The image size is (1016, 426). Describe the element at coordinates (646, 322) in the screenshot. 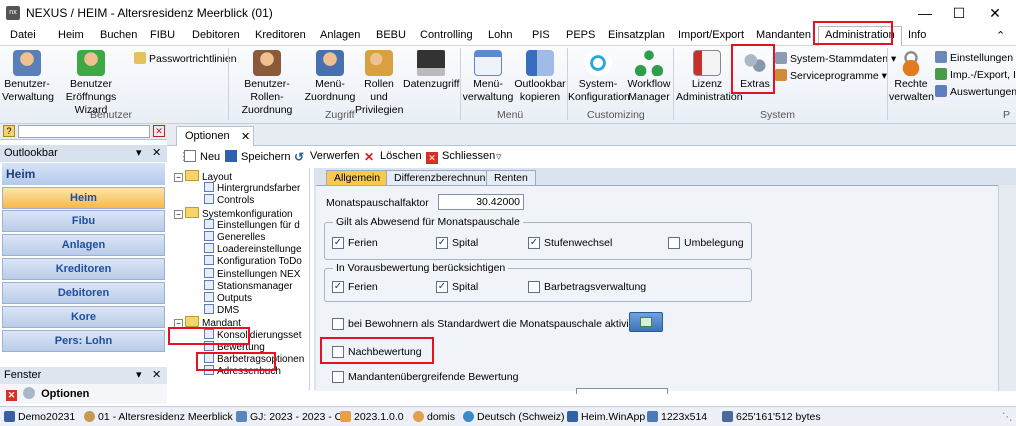

I see `apply-all-button` at that location.